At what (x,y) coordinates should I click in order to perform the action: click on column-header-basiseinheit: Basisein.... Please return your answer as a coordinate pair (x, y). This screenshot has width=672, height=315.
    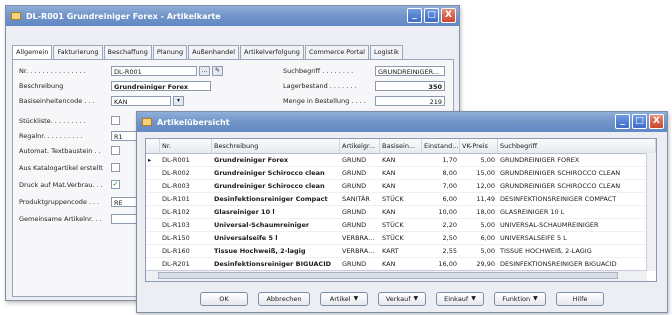
    Looking at the image, I should click on (401, 146).